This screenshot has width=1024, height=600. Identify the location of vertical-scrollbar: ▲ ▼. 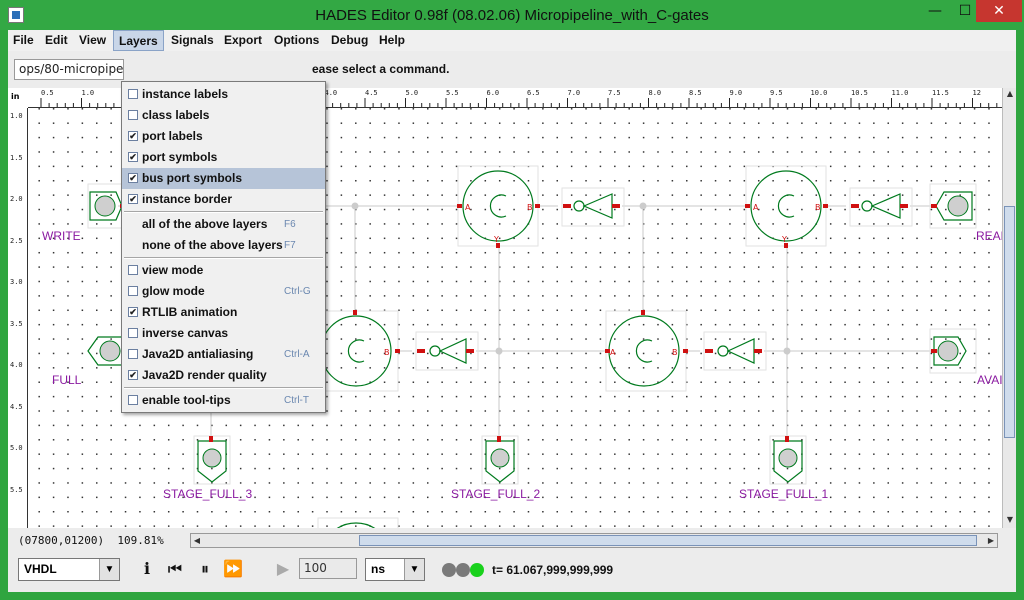
(1009, 308).